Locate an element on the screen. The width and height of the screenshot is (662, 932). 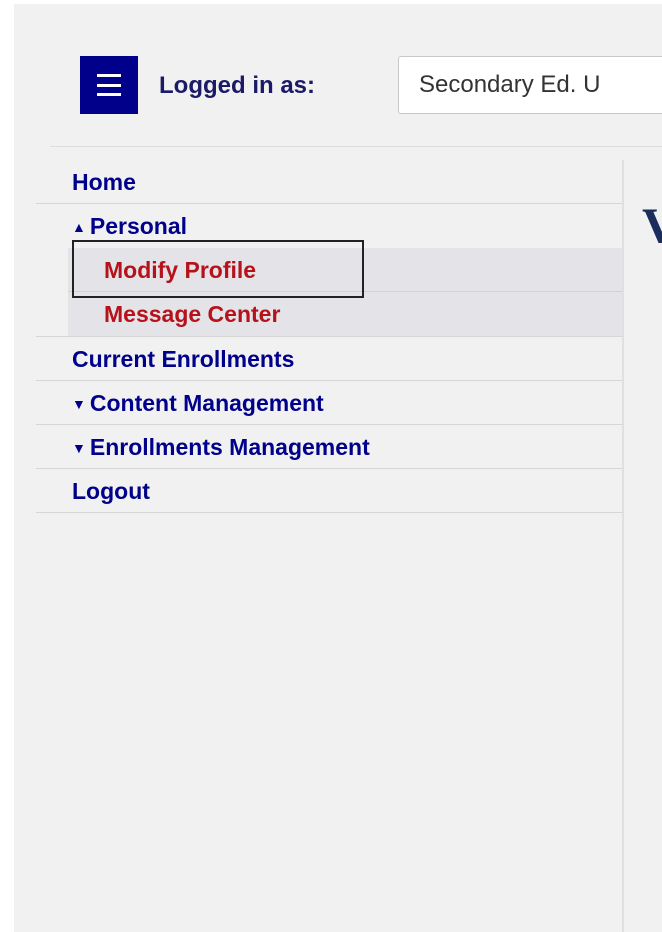
submenu-item-label: Modify Profile is located at coordinates (180, 270).